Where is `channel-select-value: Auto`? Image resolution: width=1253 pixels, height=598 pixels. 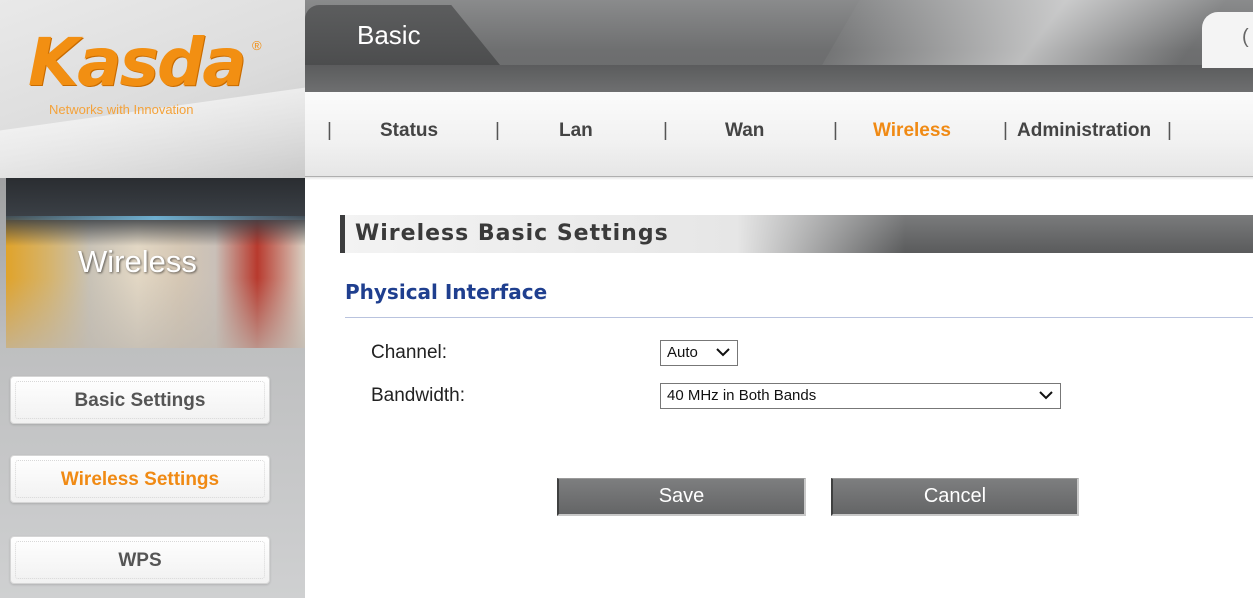
channel-select-value: Auto is located at coordinates (682, 352).